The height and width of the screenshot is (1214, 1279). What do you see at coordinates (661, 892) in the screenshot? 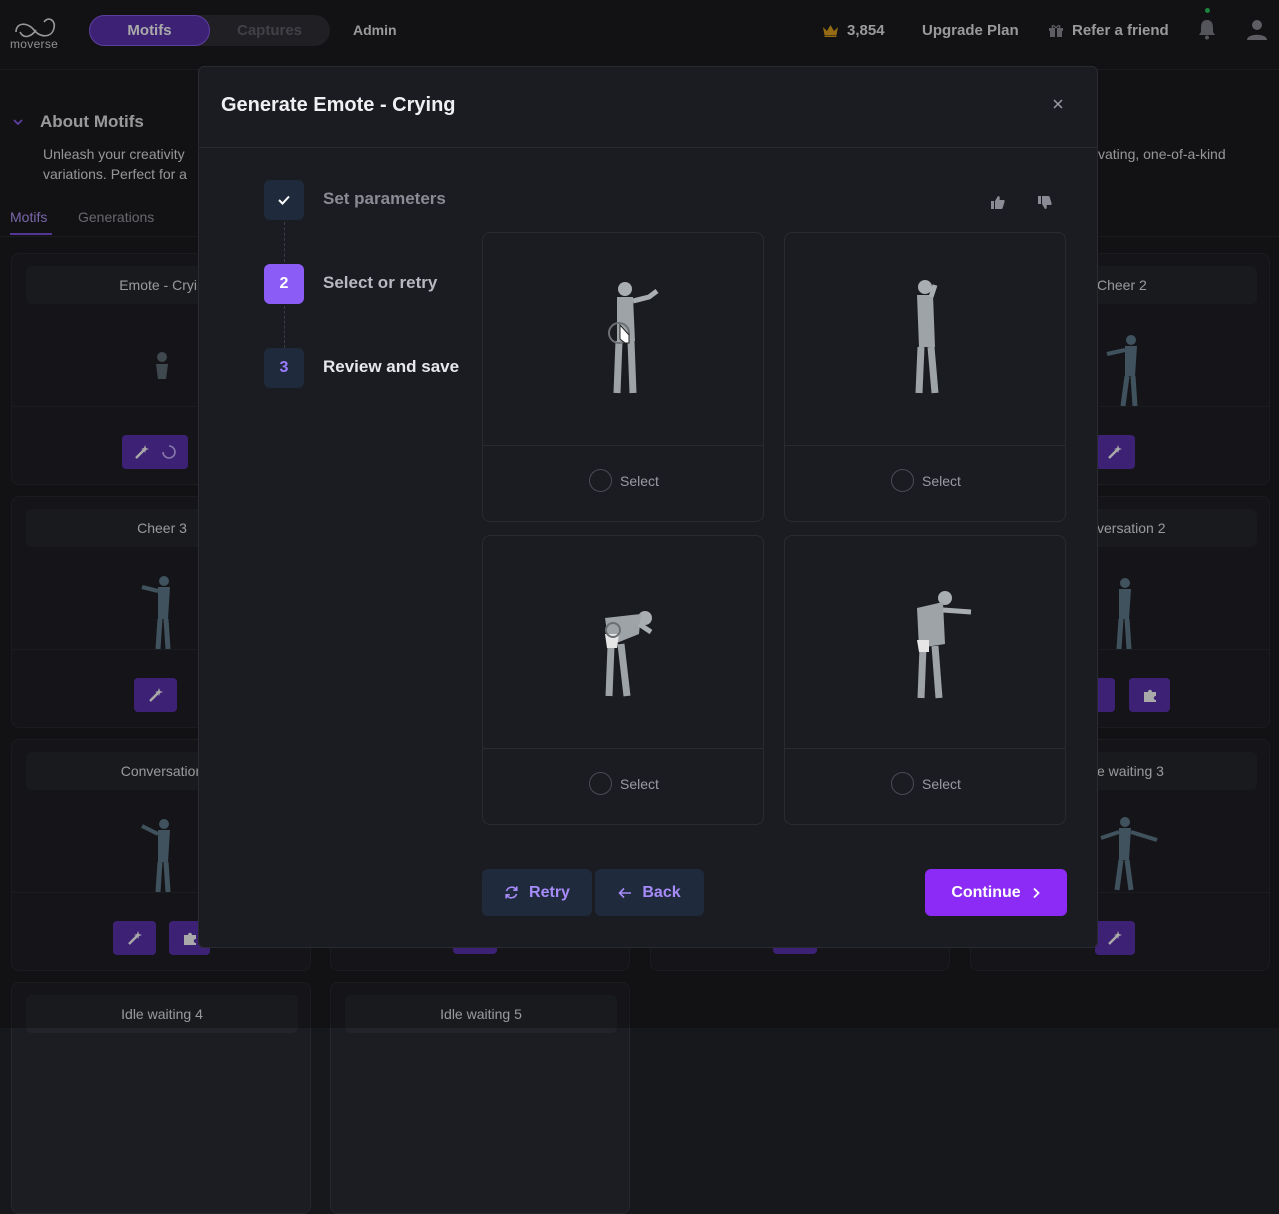
I see `back-label: Back` at bounding box center [661, 892].